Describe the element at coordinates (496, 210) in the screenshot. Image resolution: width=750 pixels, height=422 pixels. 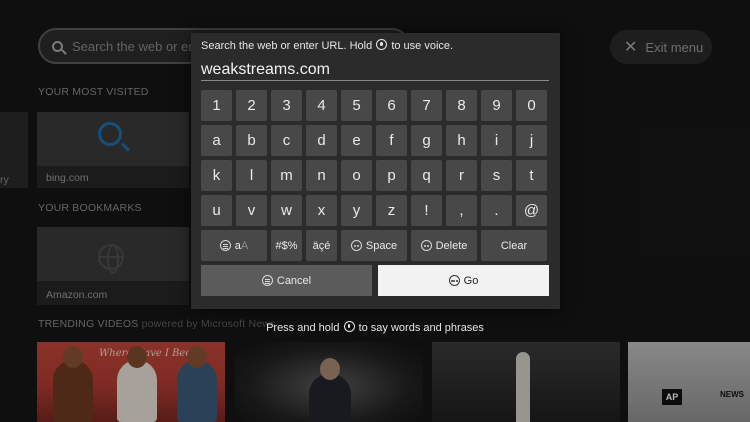
I see `key-3-8: .` at that location.